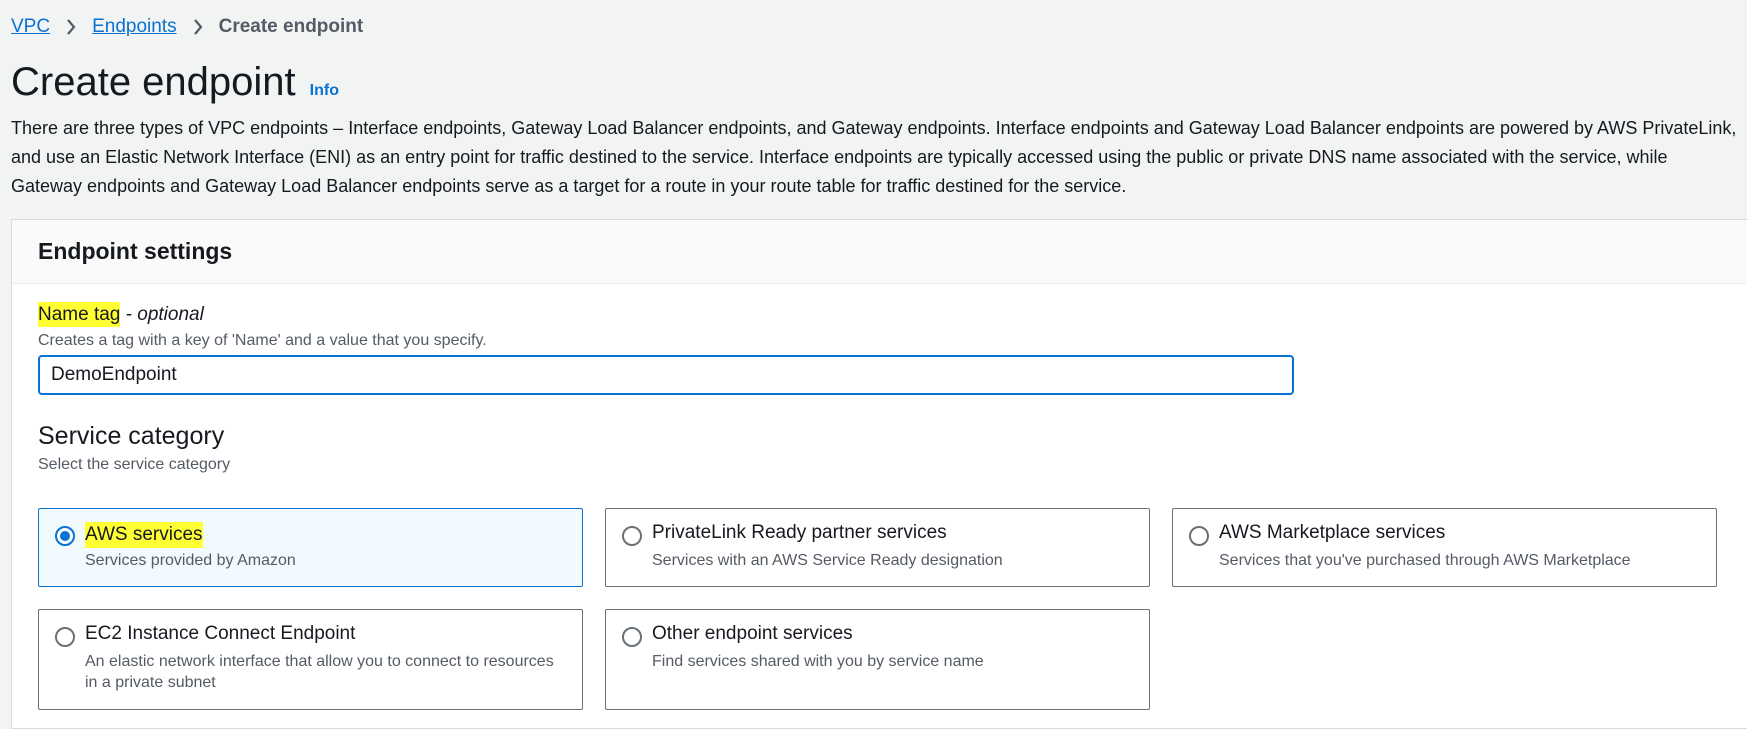 Image resolution: width=1747 pixels, height=729 pixels. Describe the element at coordinates (324, 91) in the screenshot. I see `info-link: Info` at that location.